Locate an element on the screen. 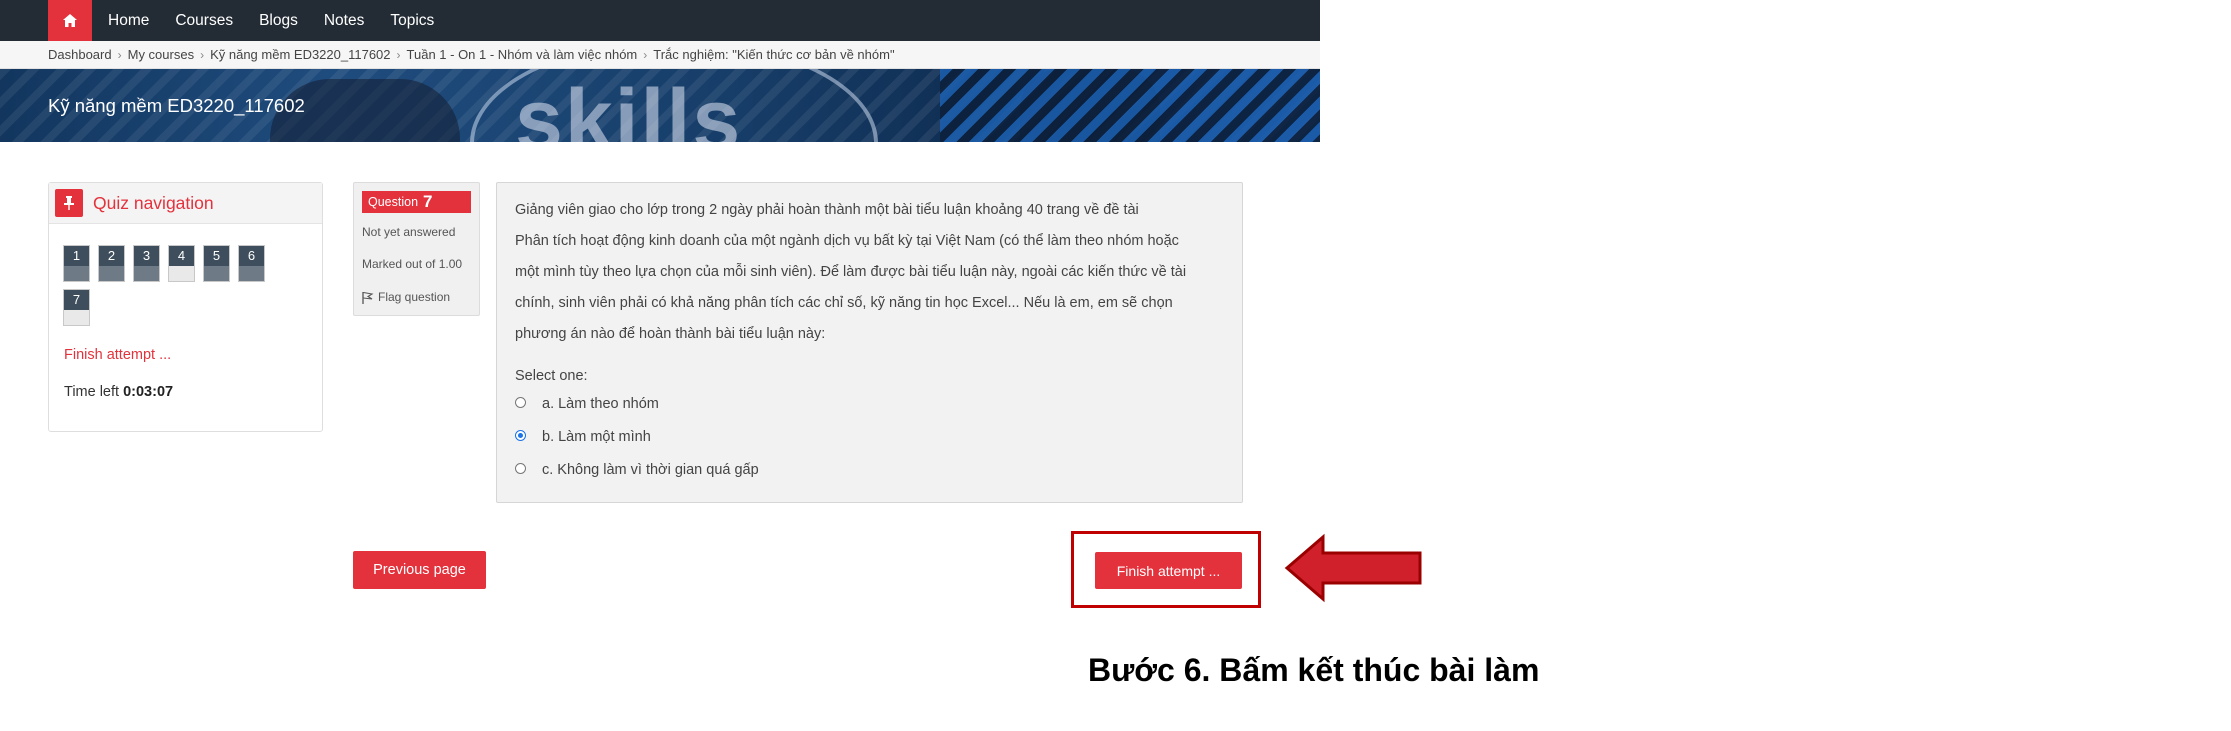 This screenshot has width=2231, height=731. question-button-number: 5 is located at coordinates (216, 256).